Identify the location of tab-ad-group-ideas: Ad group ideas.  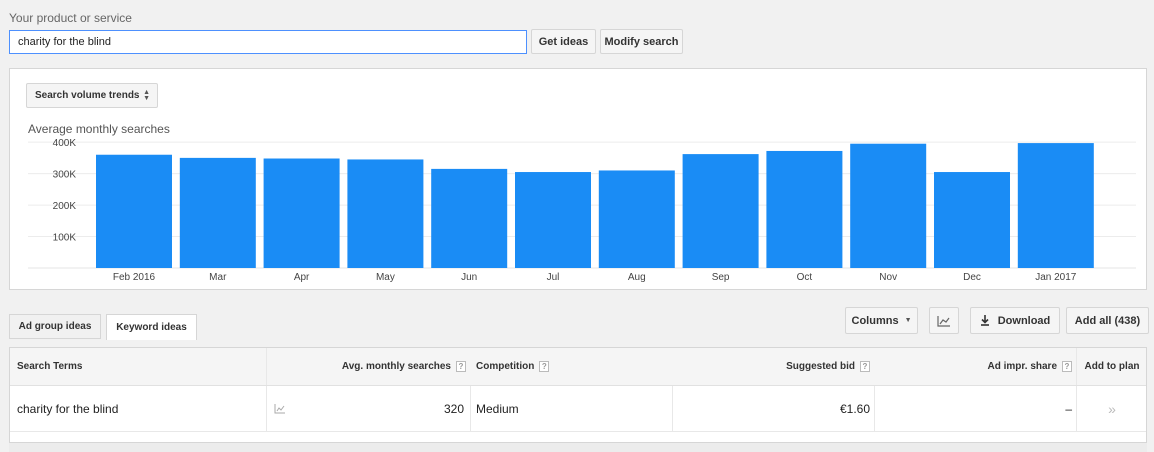
(55, 326).